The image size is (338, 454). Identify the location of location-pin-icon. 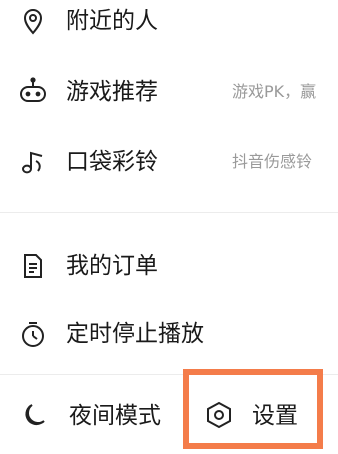
(33, 21).